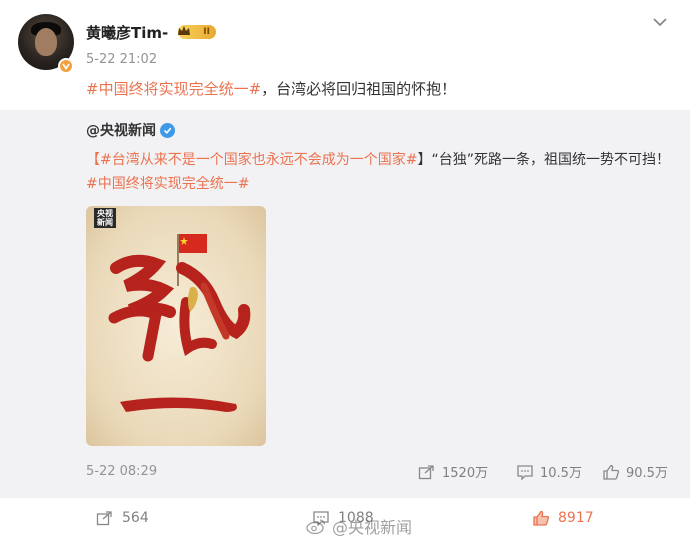  I want to click on crown-icon, so click(184, 30).